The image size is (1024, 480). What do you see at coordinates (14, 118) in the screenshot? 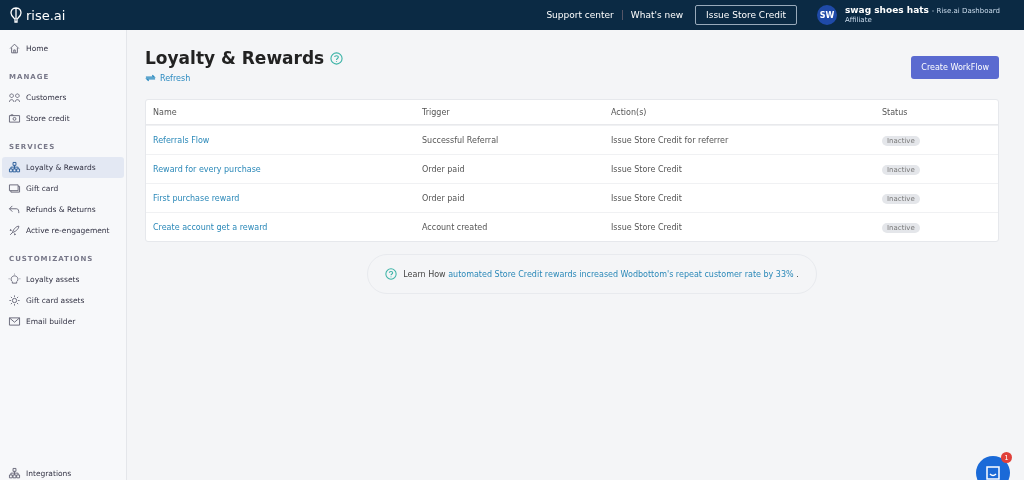
I see `camera-icon` at bounding box center [14, 118].